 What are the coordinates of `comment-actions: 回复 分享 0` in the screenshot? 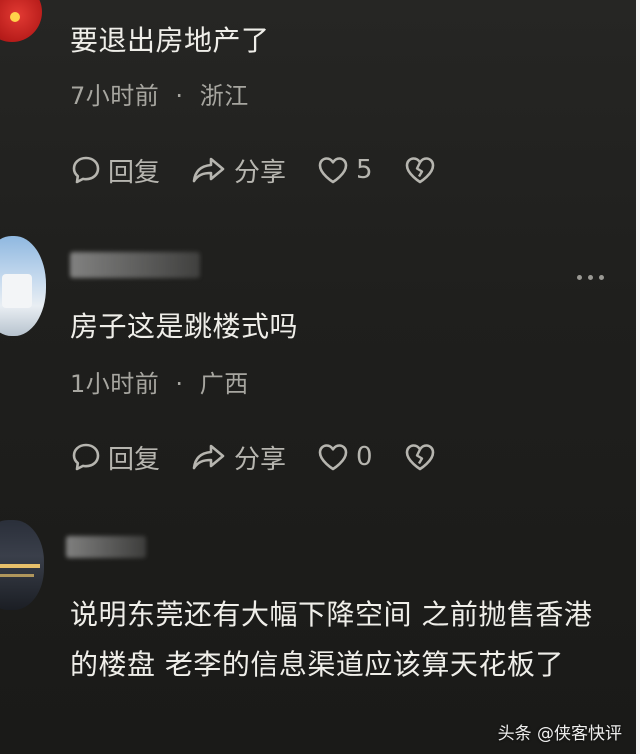 It's located at (271, 457).